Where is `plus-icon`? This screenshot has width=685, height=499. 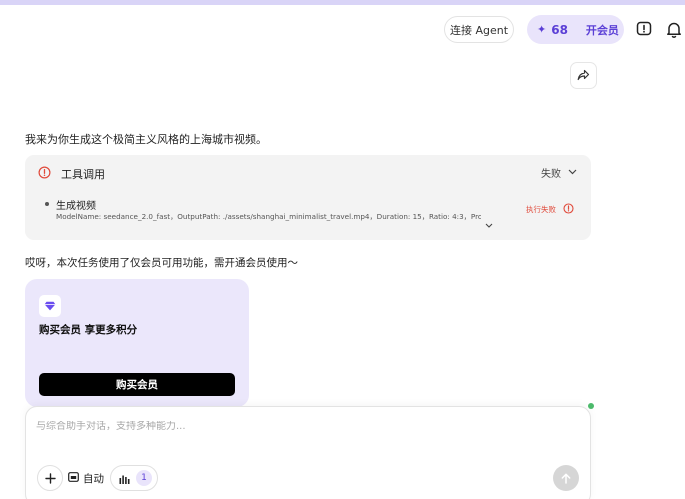 plus-icon is located at coordinates (50, 478).